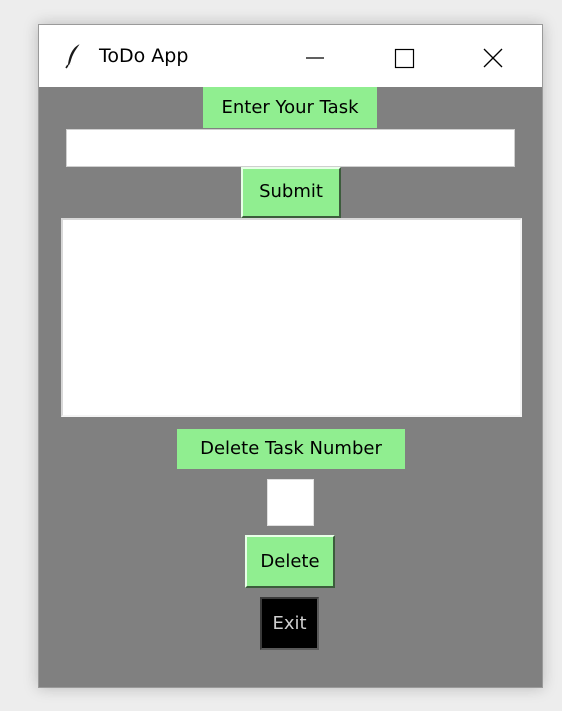 The height and width of the screenshot is (711, 562). What do you see at coordinates (315, 56) in the screenshot?
I see `minimize-button` at bounding box center [315, 56].